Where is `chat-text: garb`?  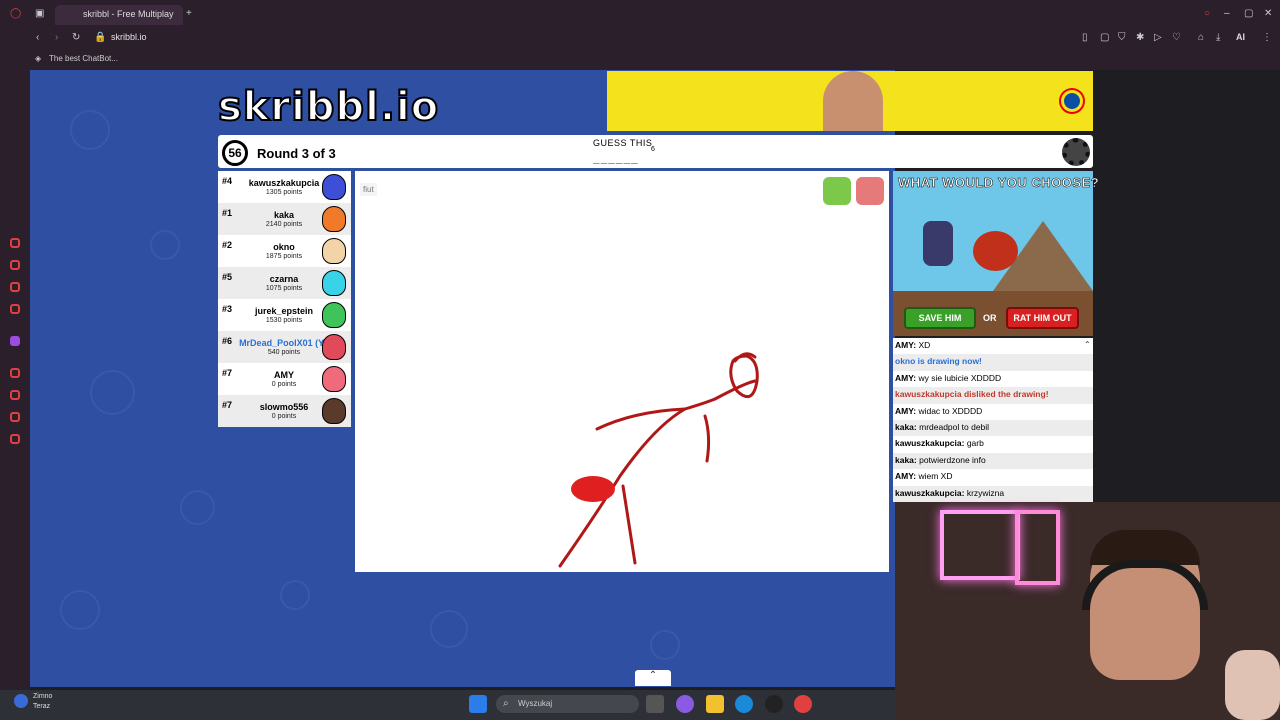 chat-text: garb is located at coordinates (974, 443).